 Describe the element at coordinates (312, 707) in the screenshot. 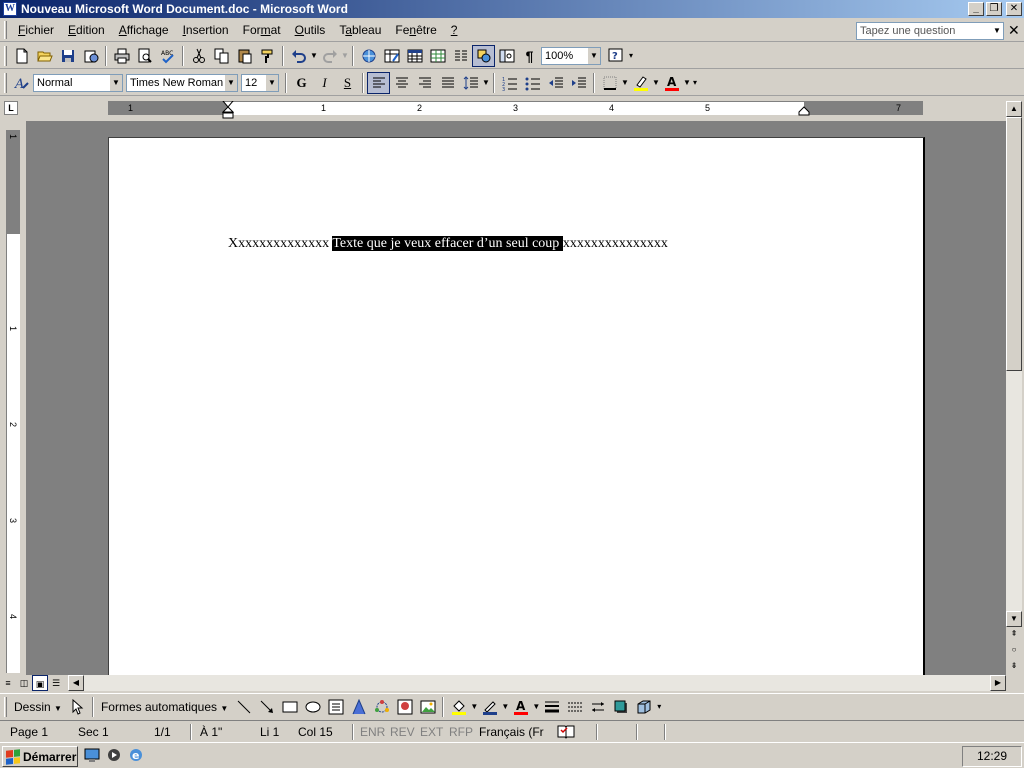

I see `oval-tool-button` at that location.